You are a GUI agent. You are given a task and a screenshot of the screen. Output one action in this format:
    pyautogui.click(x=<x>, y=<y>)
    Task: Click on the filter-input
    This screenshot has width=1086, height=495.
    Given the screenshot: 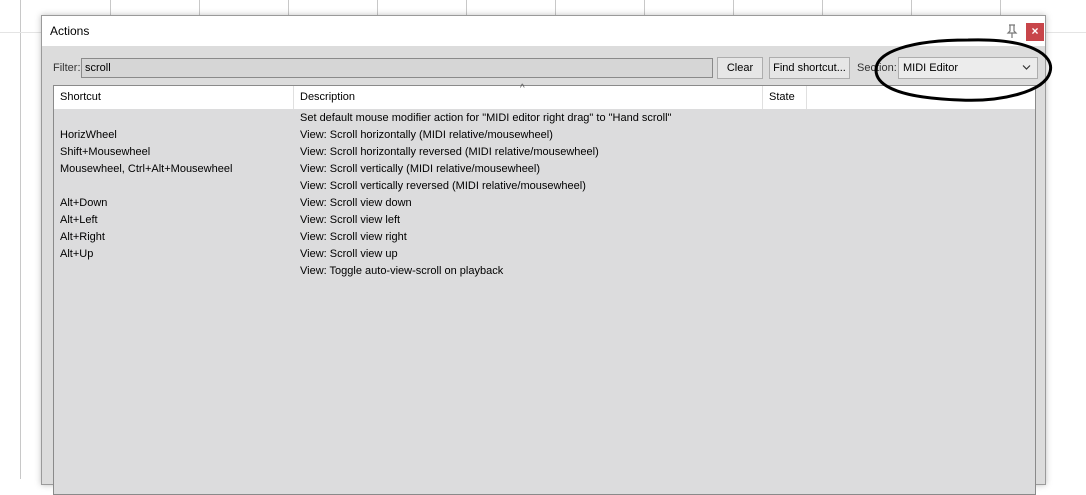 What is the action you would take?
    pyautogui.click(x=397, y=68)
    